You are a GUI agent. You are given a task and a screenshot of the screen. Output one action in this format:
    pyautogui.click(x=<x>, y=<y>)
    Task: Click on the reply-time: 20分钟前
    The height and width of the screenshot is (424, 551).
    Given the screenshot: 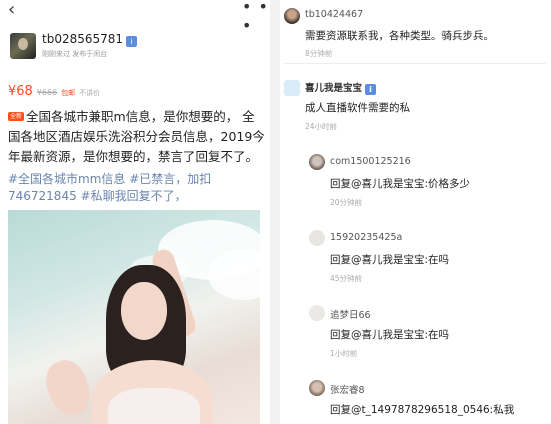 What is the action you would take?
    pyautogui.click(x=346, y=202)
    